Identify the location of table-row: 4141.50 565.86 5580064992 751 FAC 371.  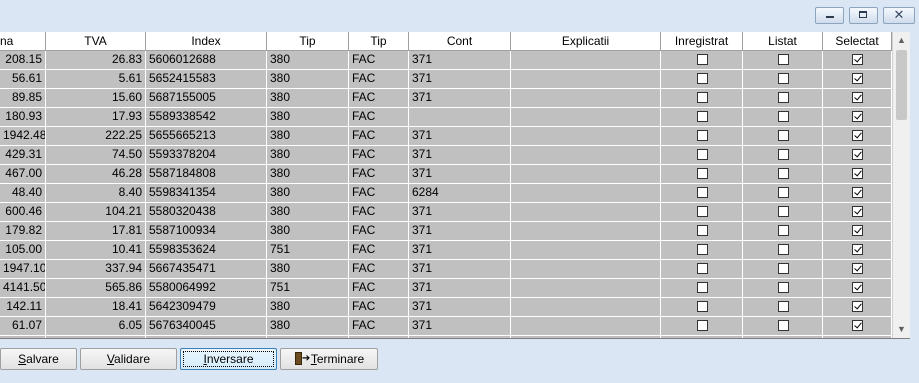
(446, 288).